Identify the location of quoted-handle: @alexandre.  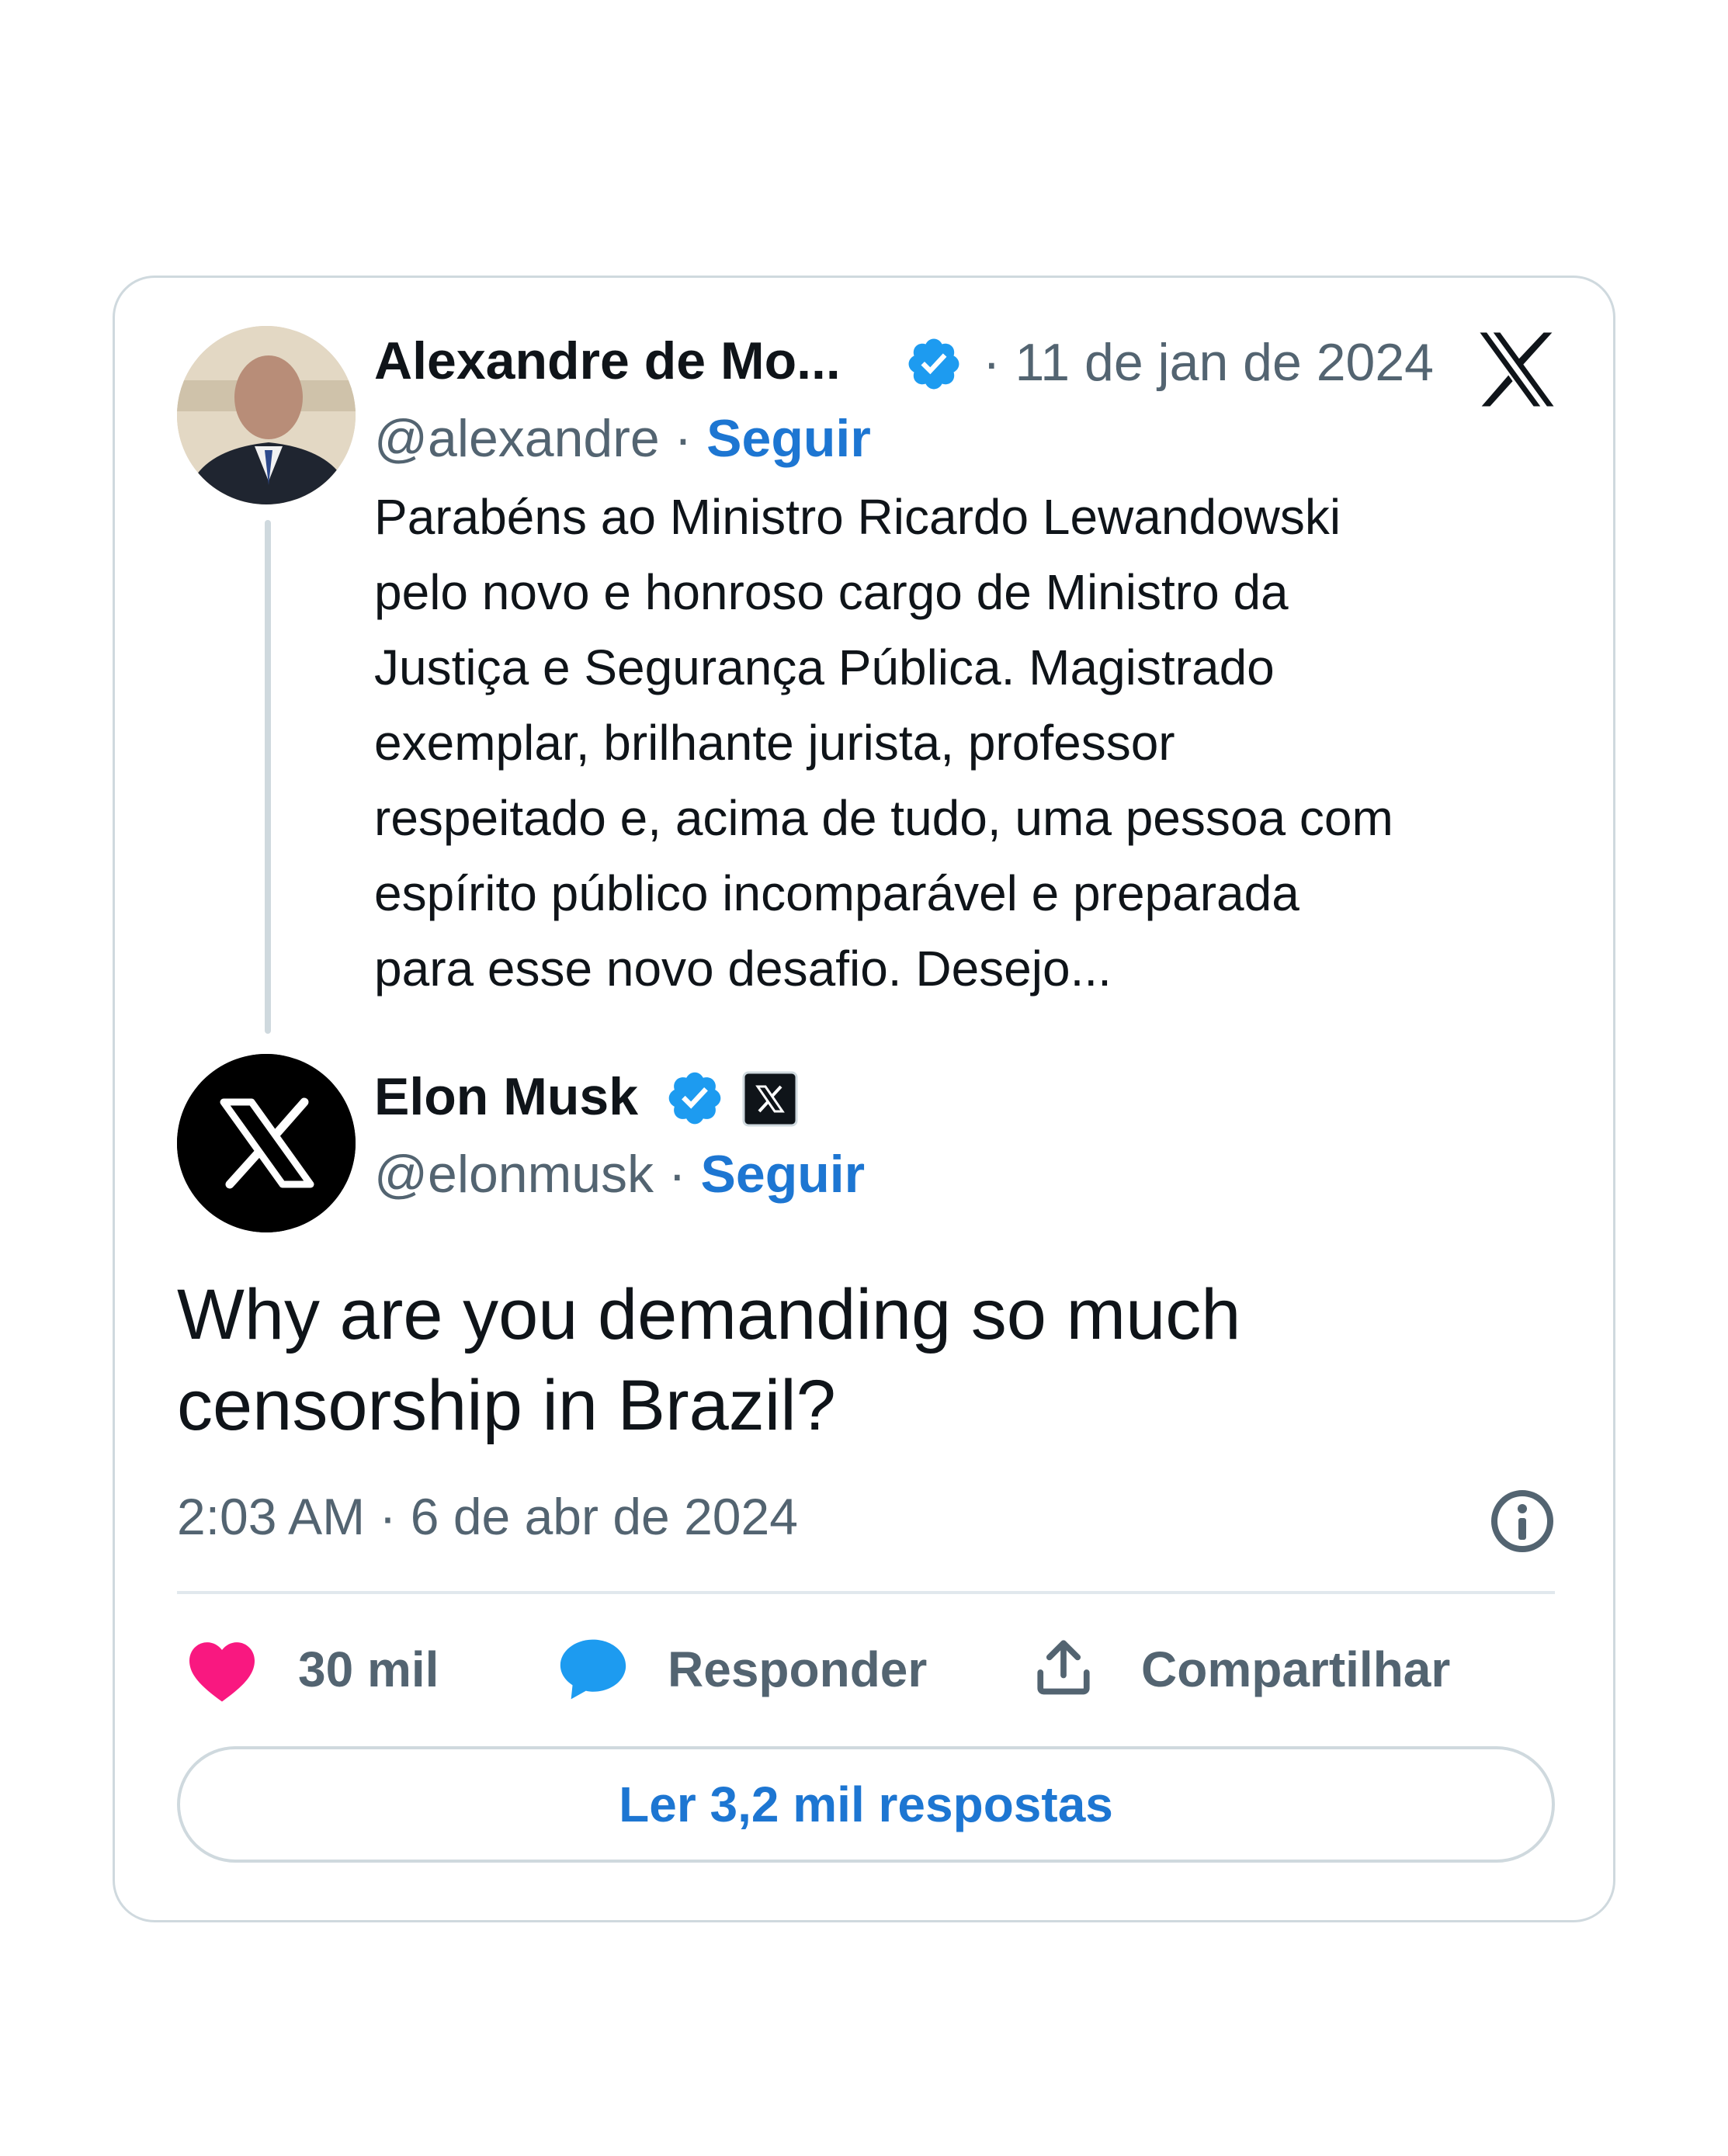
(517, 438).